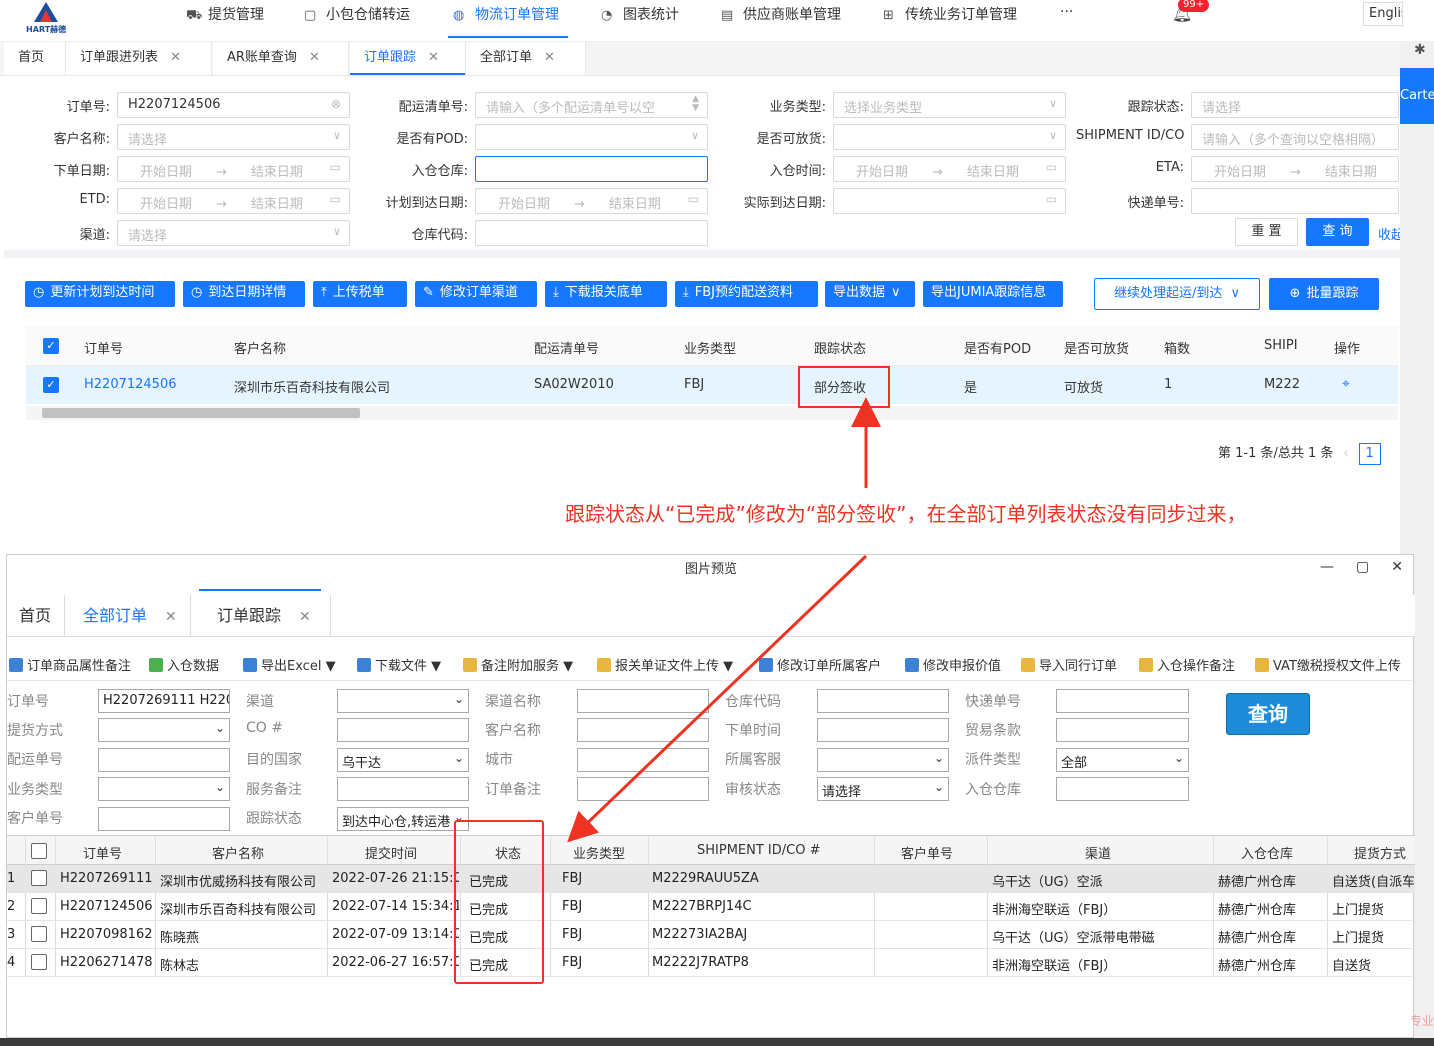 The height and width of the screenshot is (1046, 1434). I want to click on ptab-all-orders: 全部订单 ✕, so click(131, 616).